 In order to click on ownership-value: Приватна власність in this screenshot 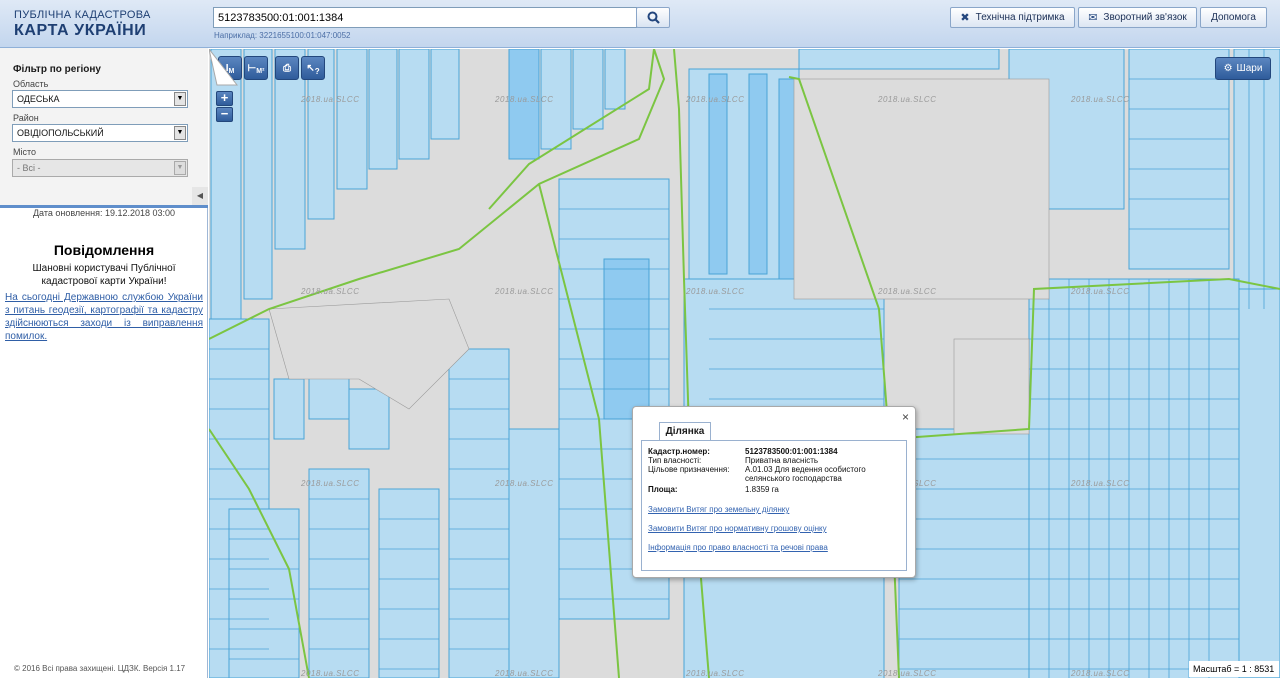, I will do `click(782, 460)`.